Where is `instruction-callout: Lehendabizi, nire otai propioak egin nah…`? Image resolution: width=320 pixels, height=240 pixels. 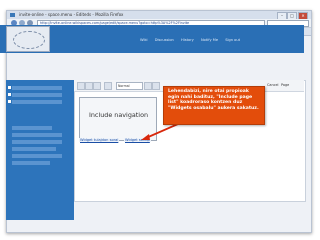
instruction-callout: Lehendabizi, nire otai propioak egin nah… is located at coordinates (214, 105).